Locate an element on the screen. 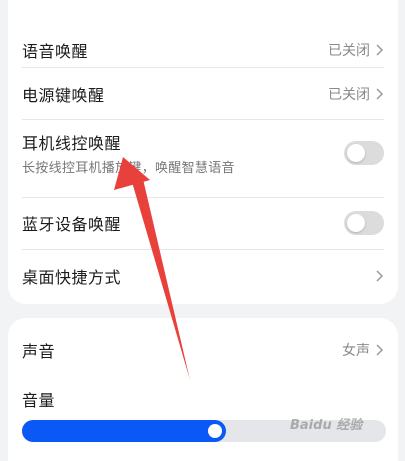 The height and width of the screenshot is (461, 405). voice-wake-label: 语音唤醒 is located at coordinates (55, 51).